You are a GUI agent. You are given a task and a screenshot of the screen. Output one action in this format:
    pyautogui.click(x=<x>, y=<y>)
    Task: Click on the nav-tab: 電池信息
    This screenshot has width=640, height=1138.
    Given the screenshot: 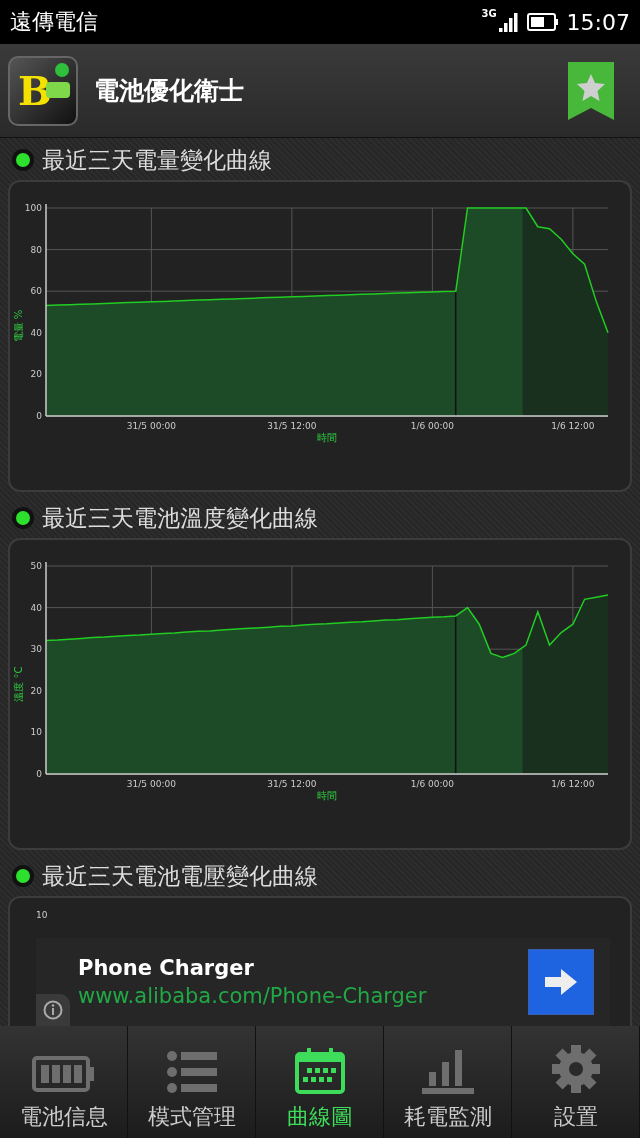 What is the action you would take?
    pyautogui.click(x=64, y=1082)
    